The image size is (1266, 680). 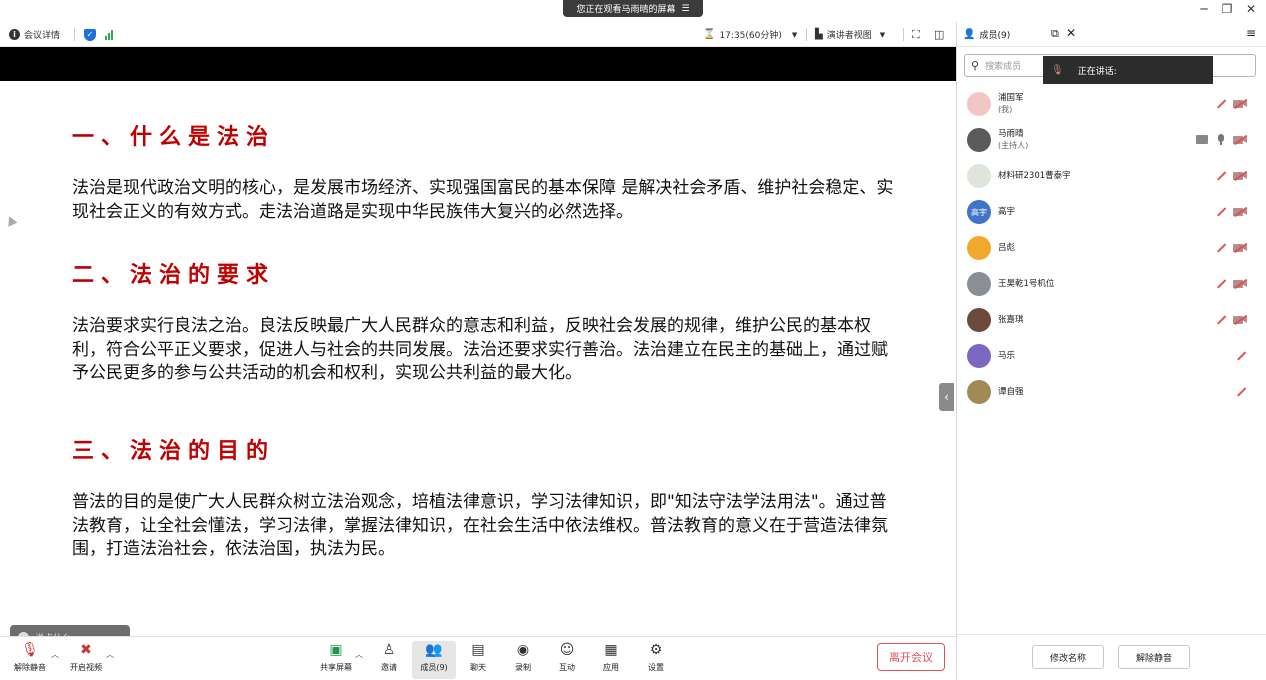 What do you see at coordinates (1204, 9) in the screenshot?
I see `minimize-button: ─` at bounding box center [1204, 9].